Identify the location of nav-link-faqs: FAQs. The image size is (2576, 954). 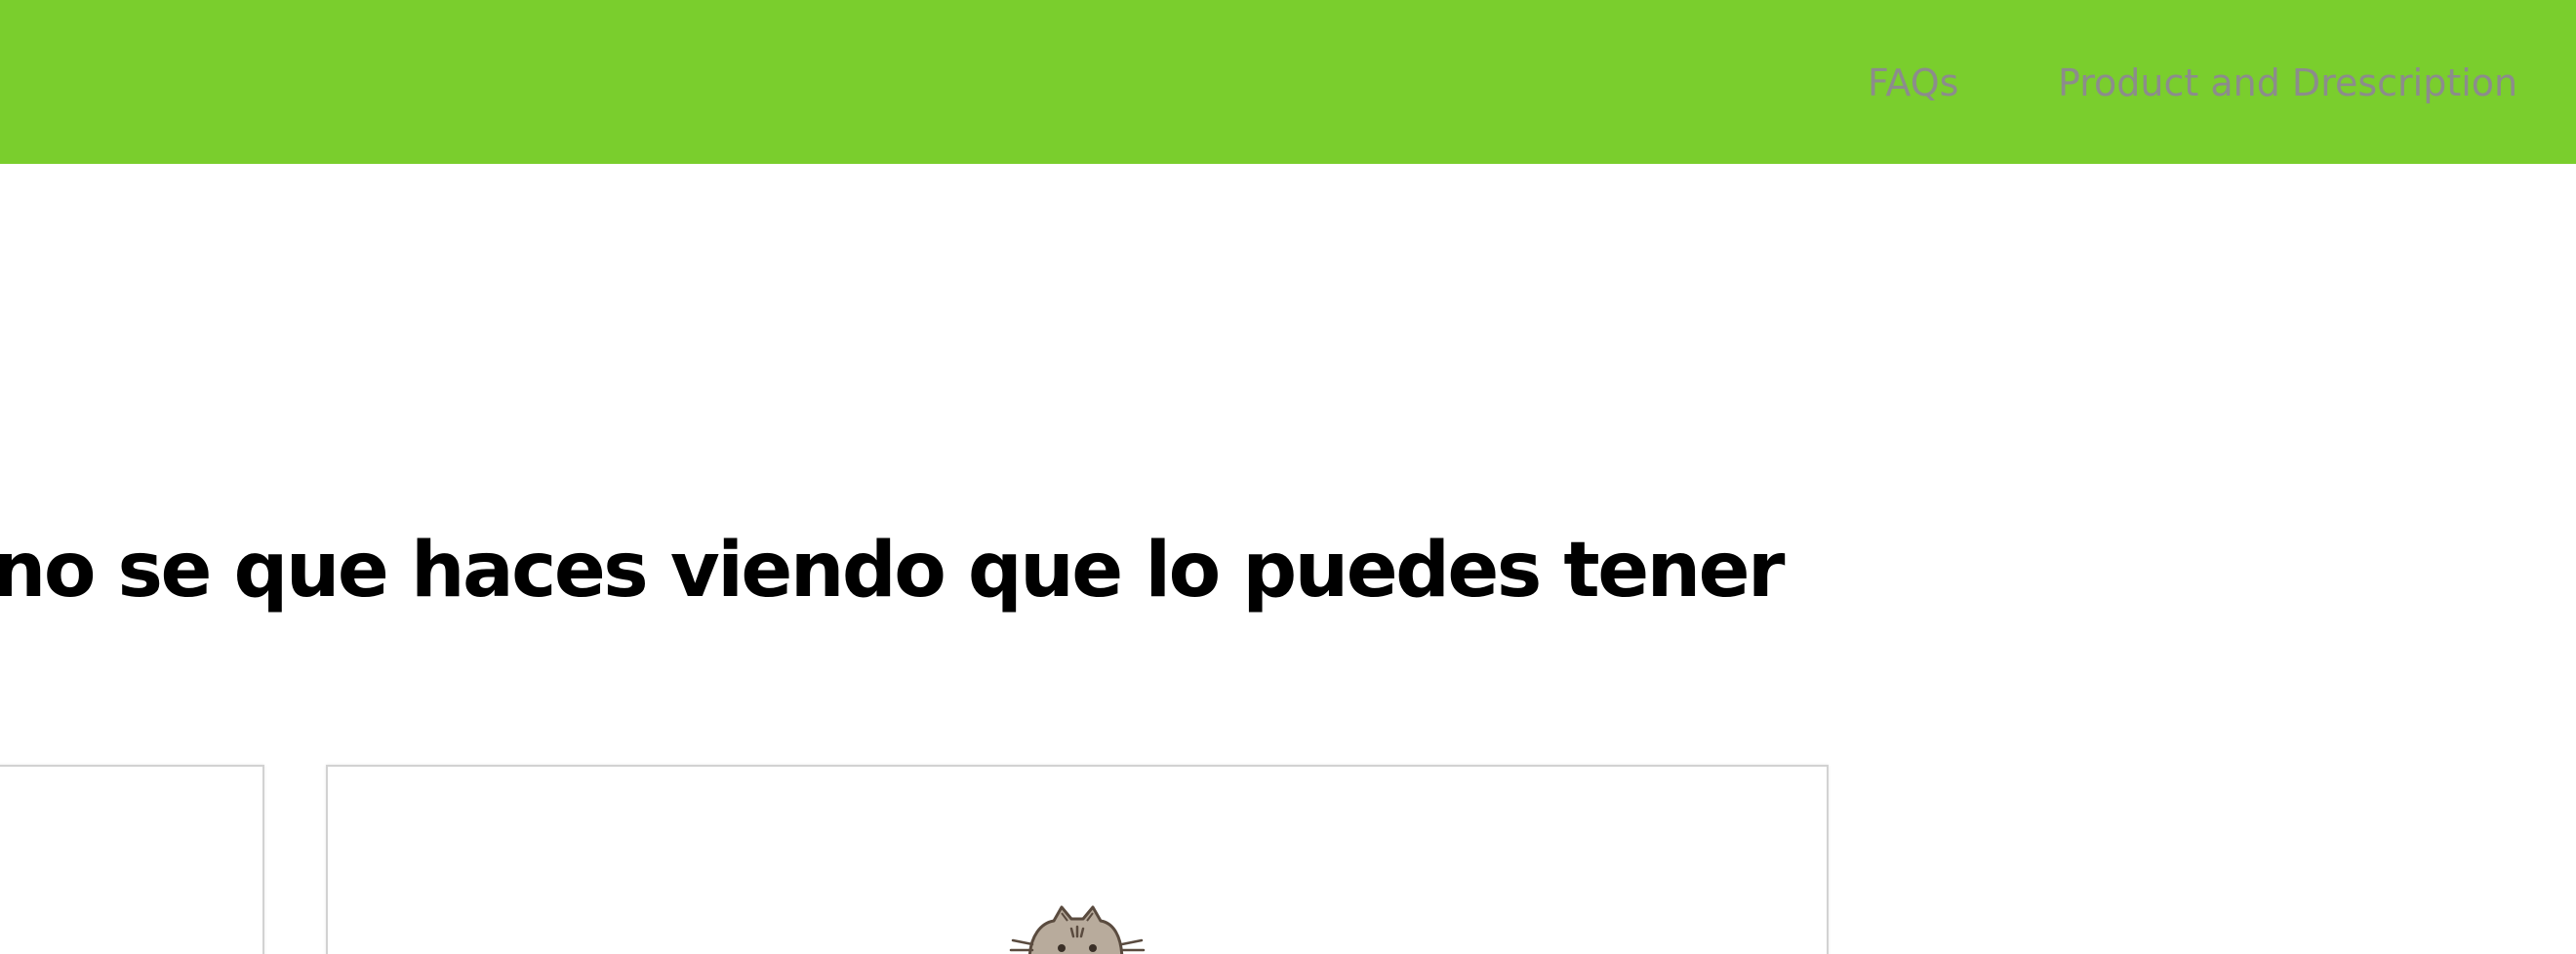
(1913, 82).